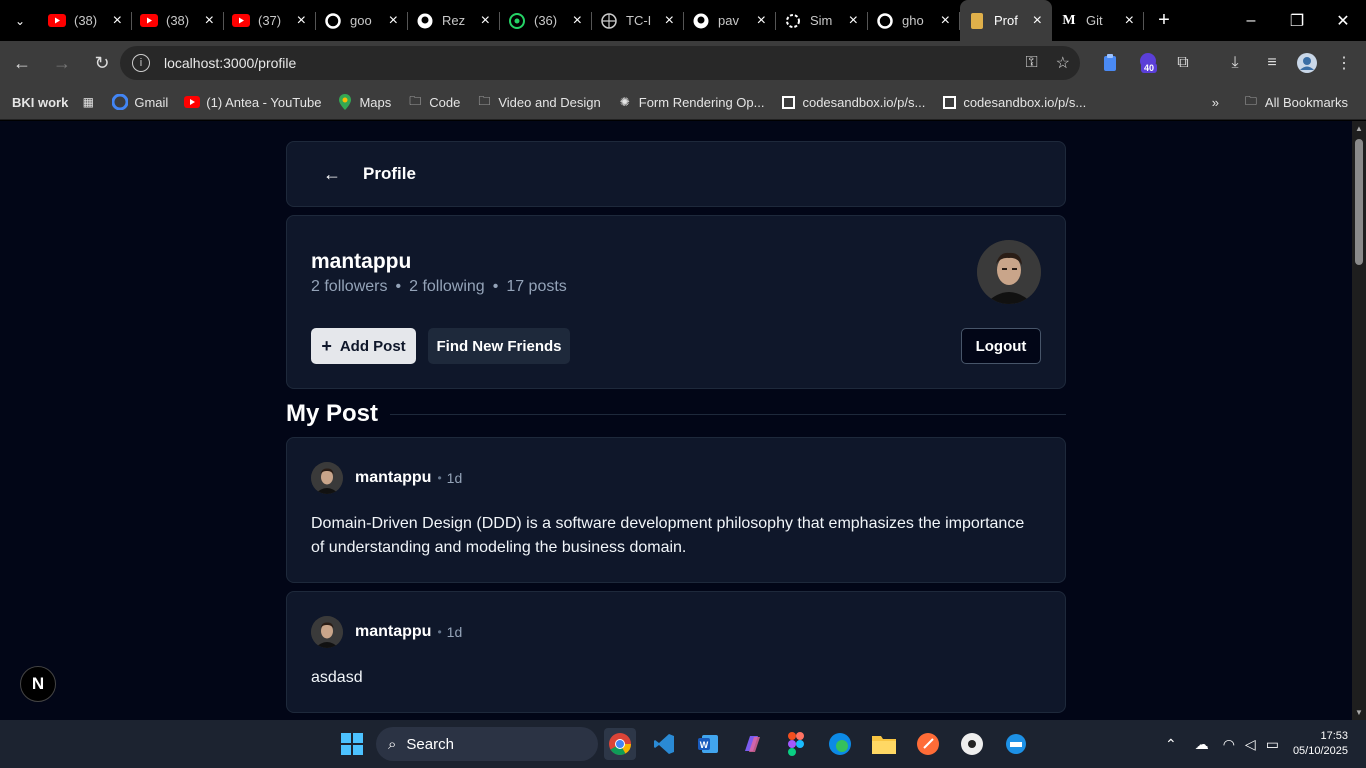 The image size is (1366, 768). Describe the element at coordinates (1272, 63) in the screenshot. I see `media-button: ≡` at that location.